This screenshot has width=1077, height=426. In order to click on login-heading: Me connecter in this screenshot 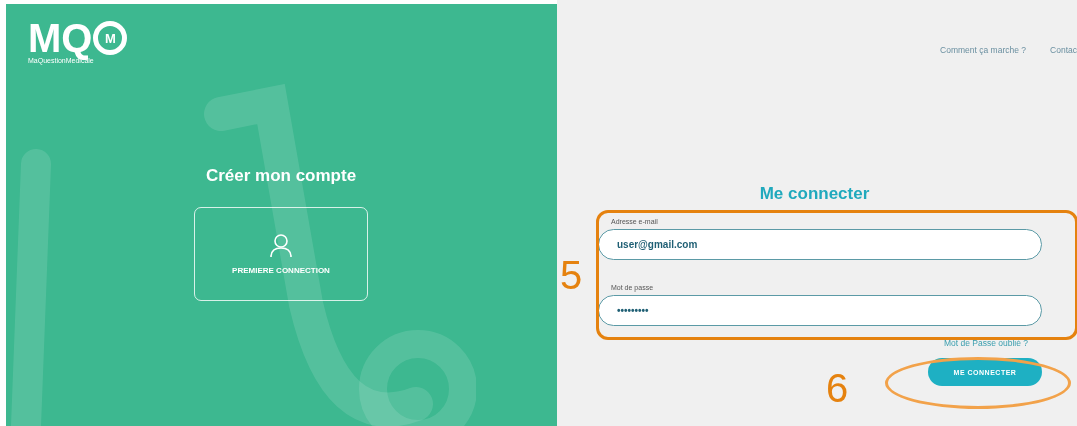, I will do `click(814, 194)`.